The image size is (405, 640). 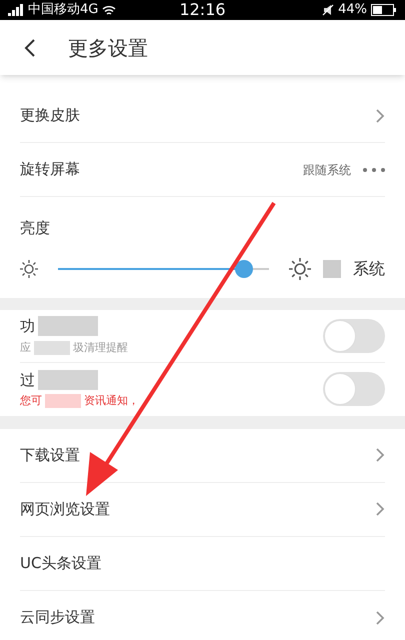 What do you see at coordinates (27, 380) in the screenshot?
I see `setting-title: 过` at bounding box center [27, 380].